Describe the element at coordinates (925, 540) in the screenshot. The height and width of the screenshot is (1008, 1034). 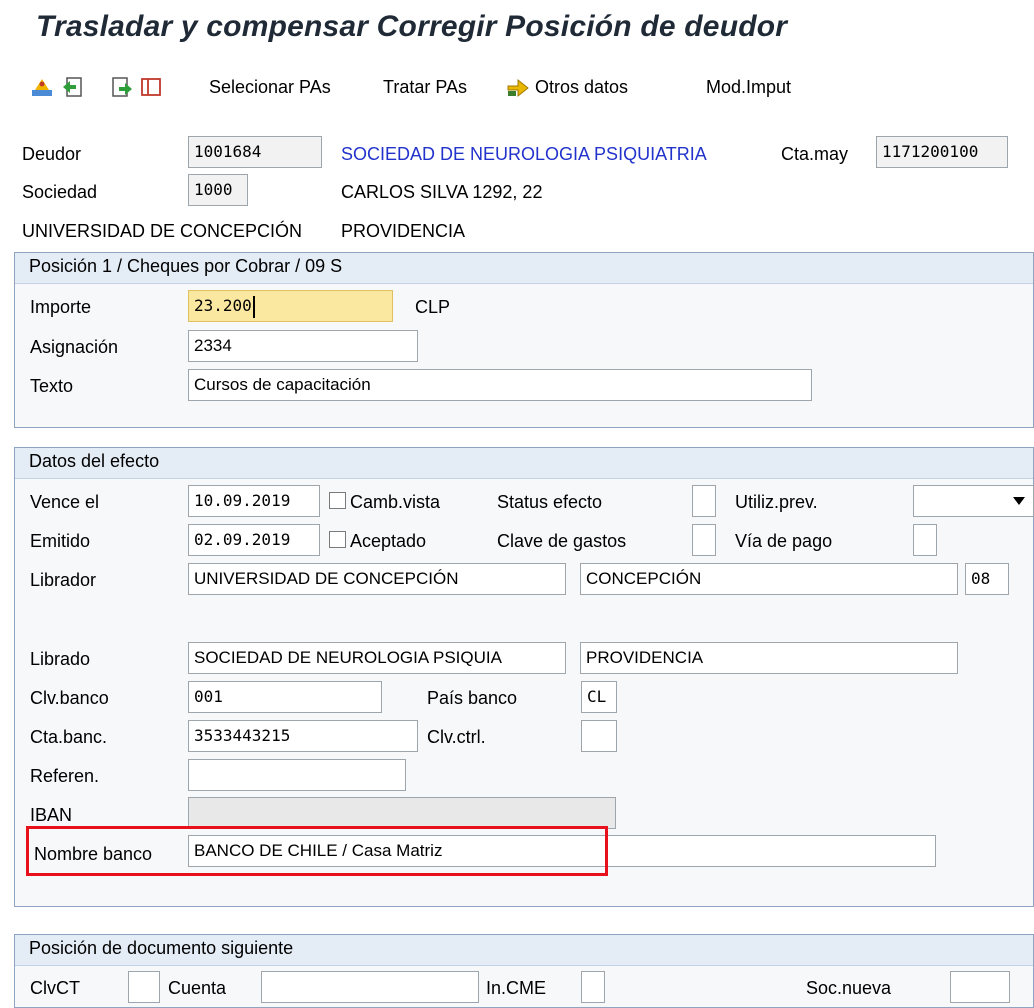
I see `via-pago-input` at that location.